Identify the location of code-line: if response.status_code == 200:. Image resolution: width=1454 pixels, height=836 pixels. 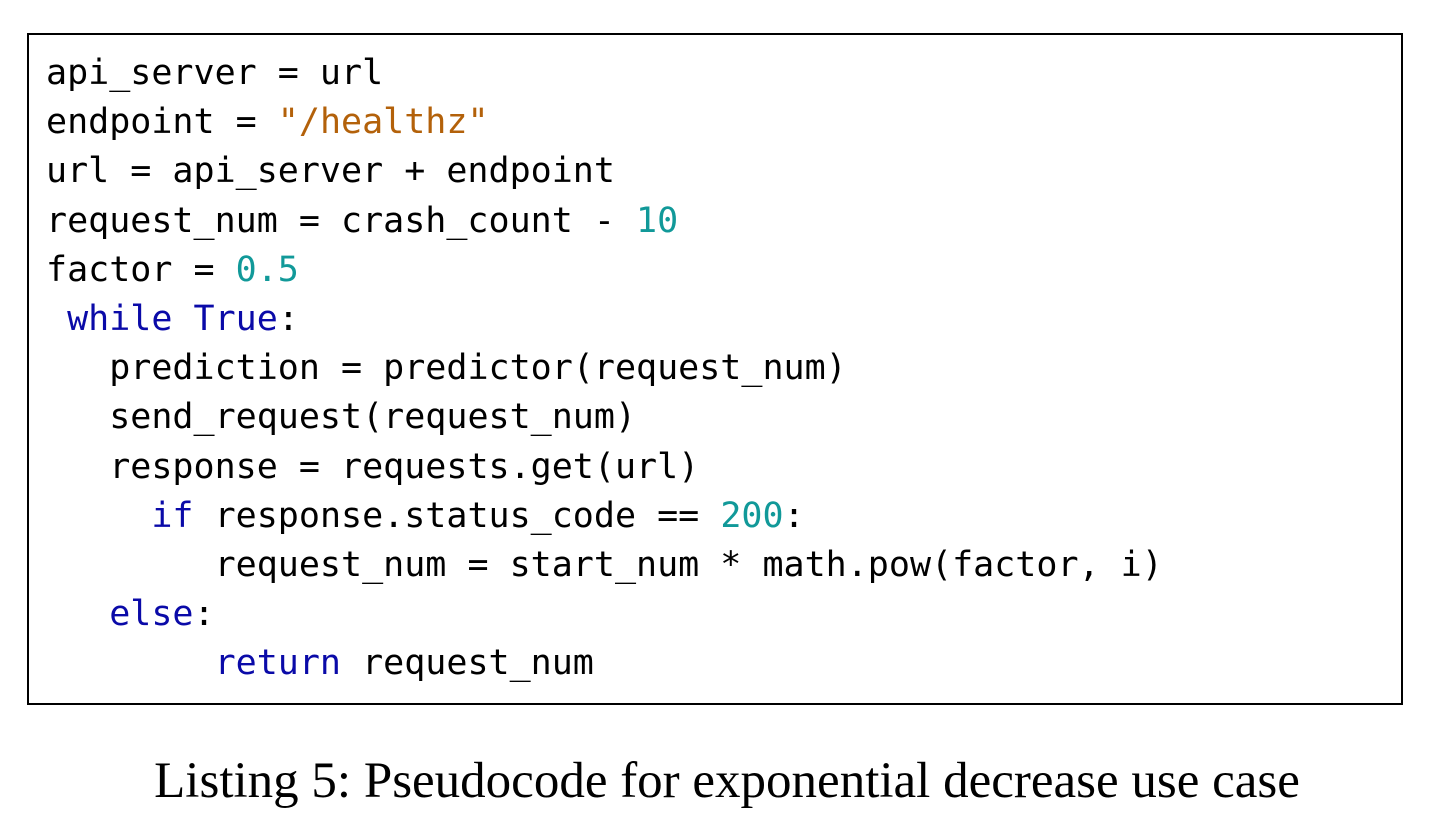
(425, 516).